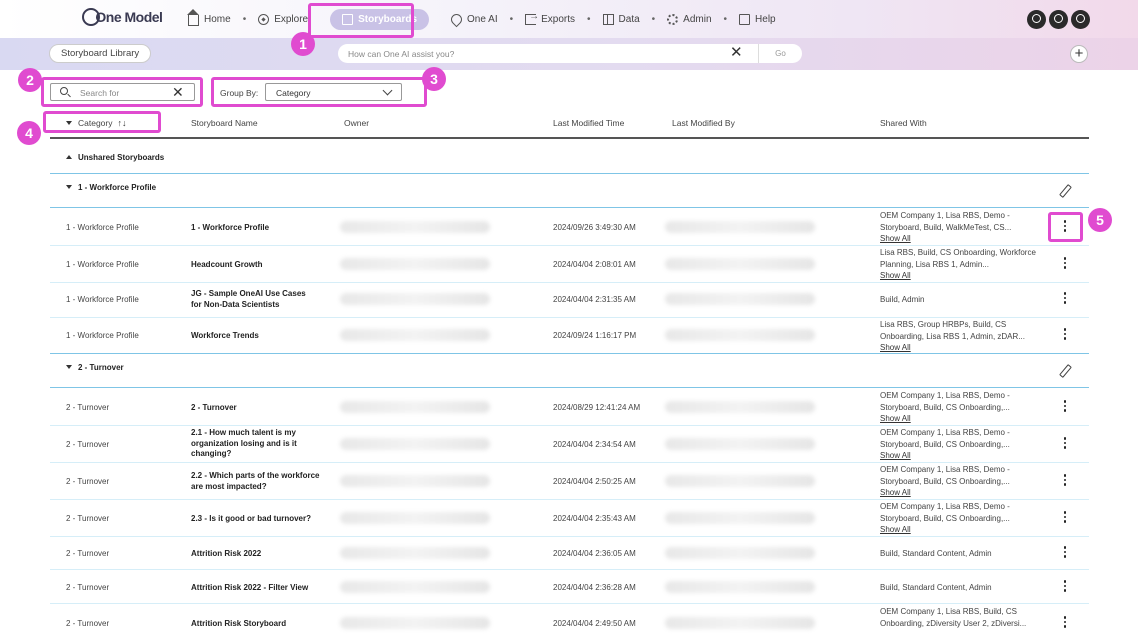  I want to click on row-storyboard-name: Attrition Risk 2022, so click(266, 554).